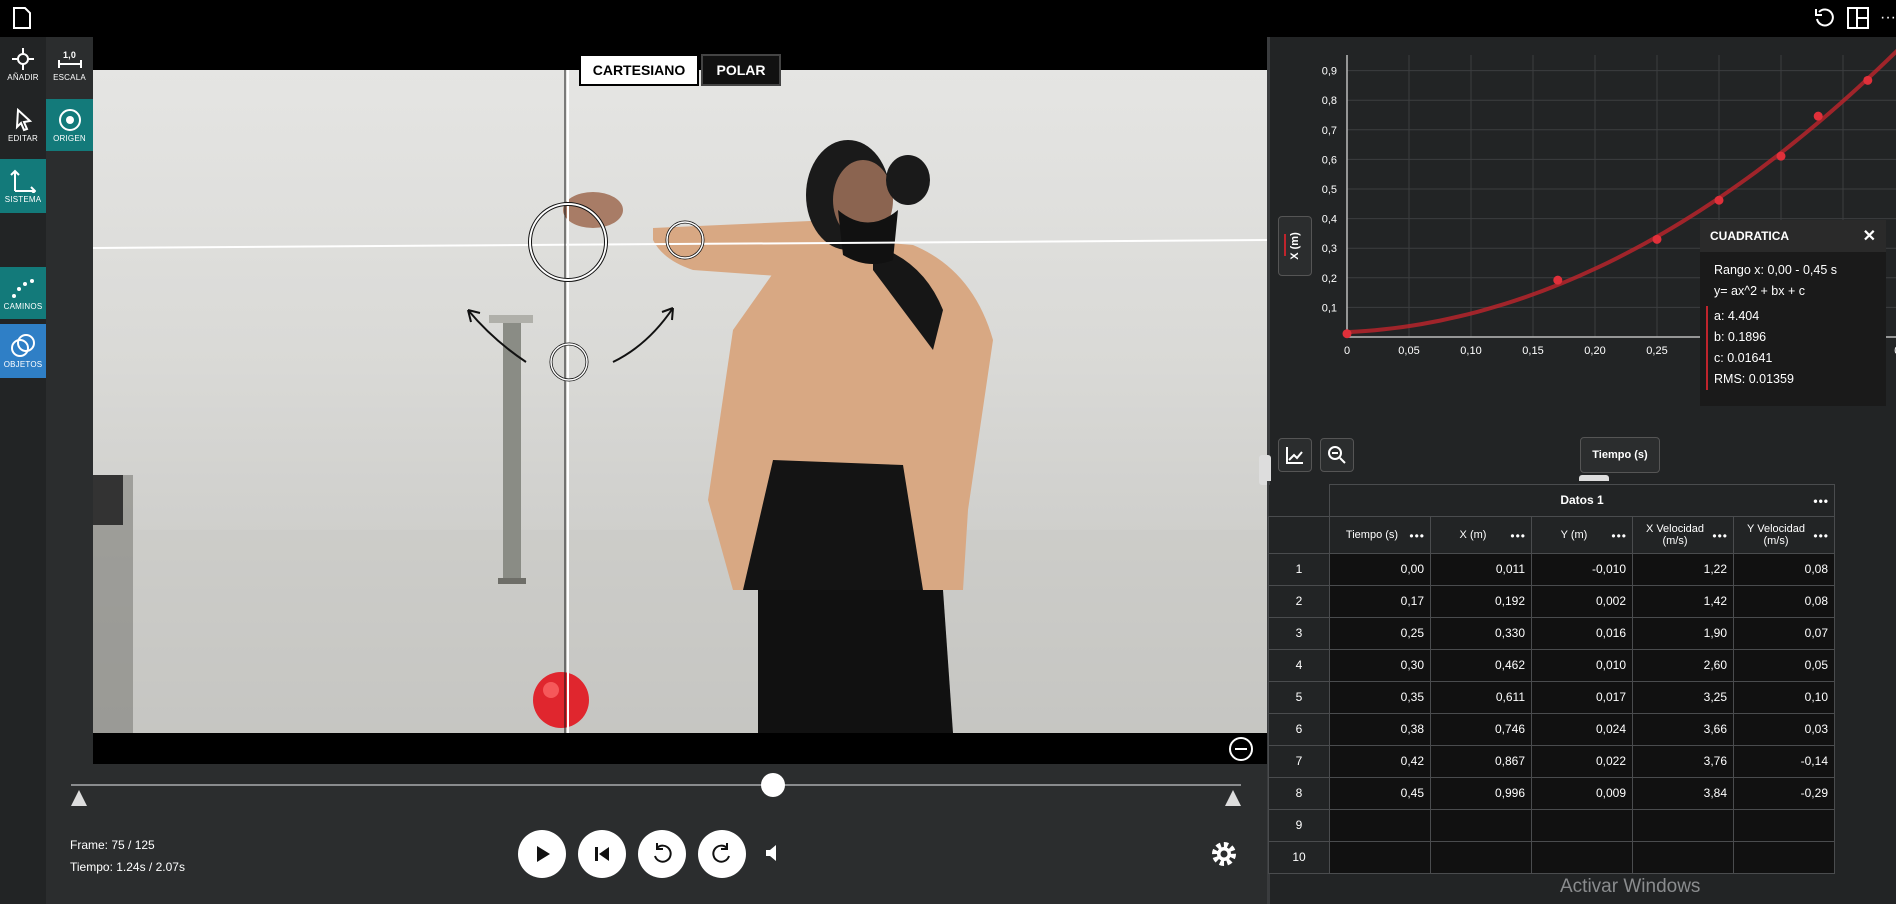 Image resolution: width=1896 pixels, height=904 pixels. What do you see at coordinates (69, 64) in the screenshot?
I see `scale-tool: 1,0 ESCALA` at bounding box center [69, 64].